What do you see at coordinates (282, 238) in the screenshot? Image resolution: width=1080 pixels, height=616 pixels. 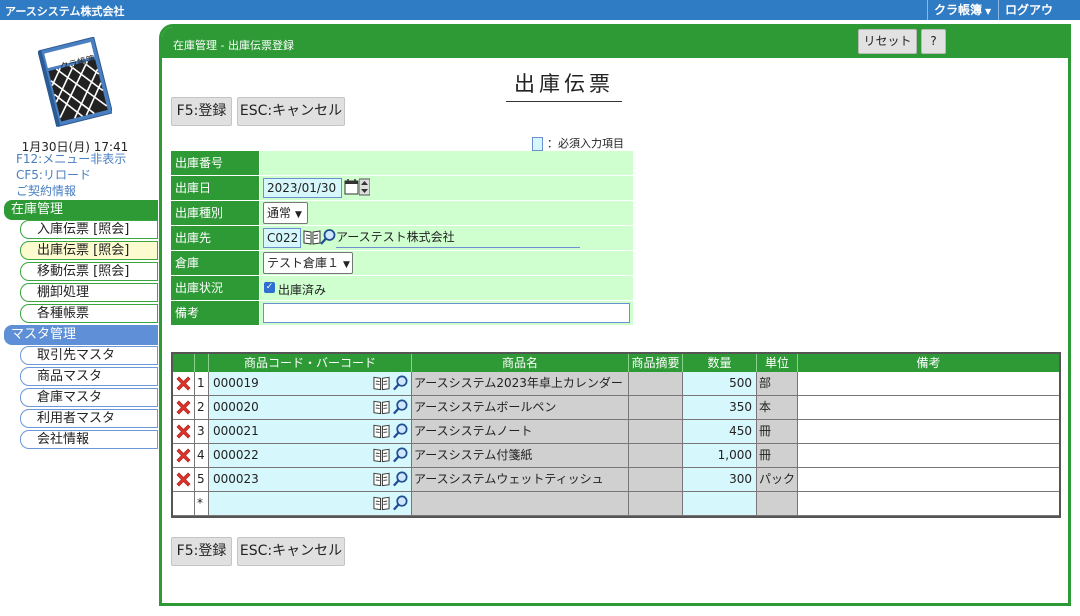 I see `destination-code-input: C022` at bounding box center [282, 238].